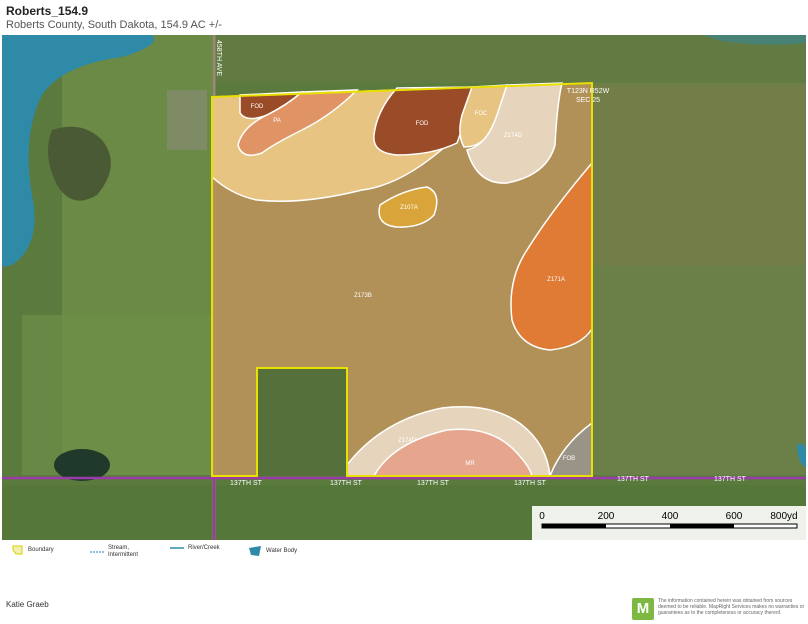  What do you see at coordinates (302, 422) in the screenshot?
I see `excluded-parcel` at bounding box center [302, 422].